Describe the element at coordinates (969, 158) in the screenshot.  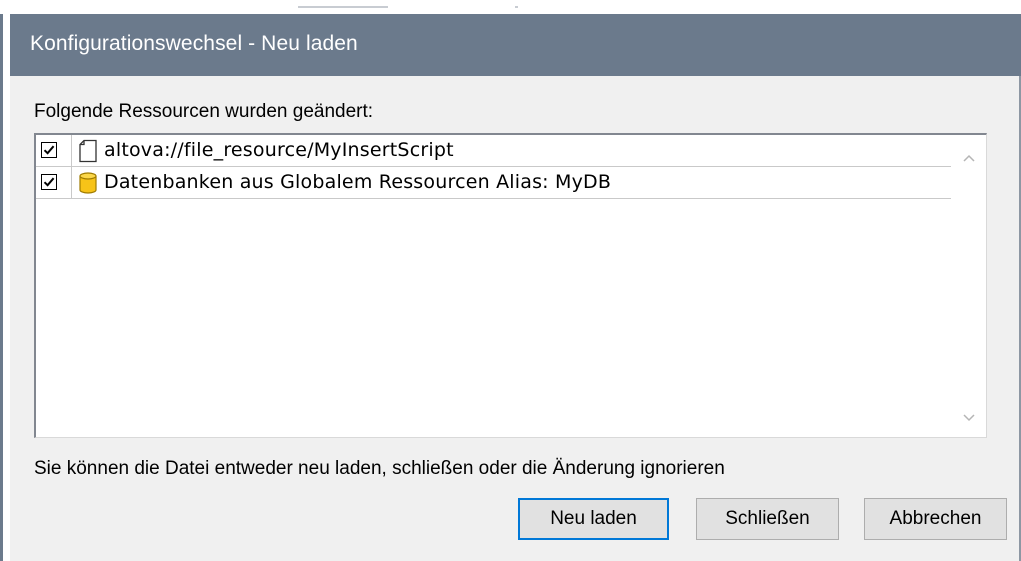
I see `scroll-up-icon` at that location.